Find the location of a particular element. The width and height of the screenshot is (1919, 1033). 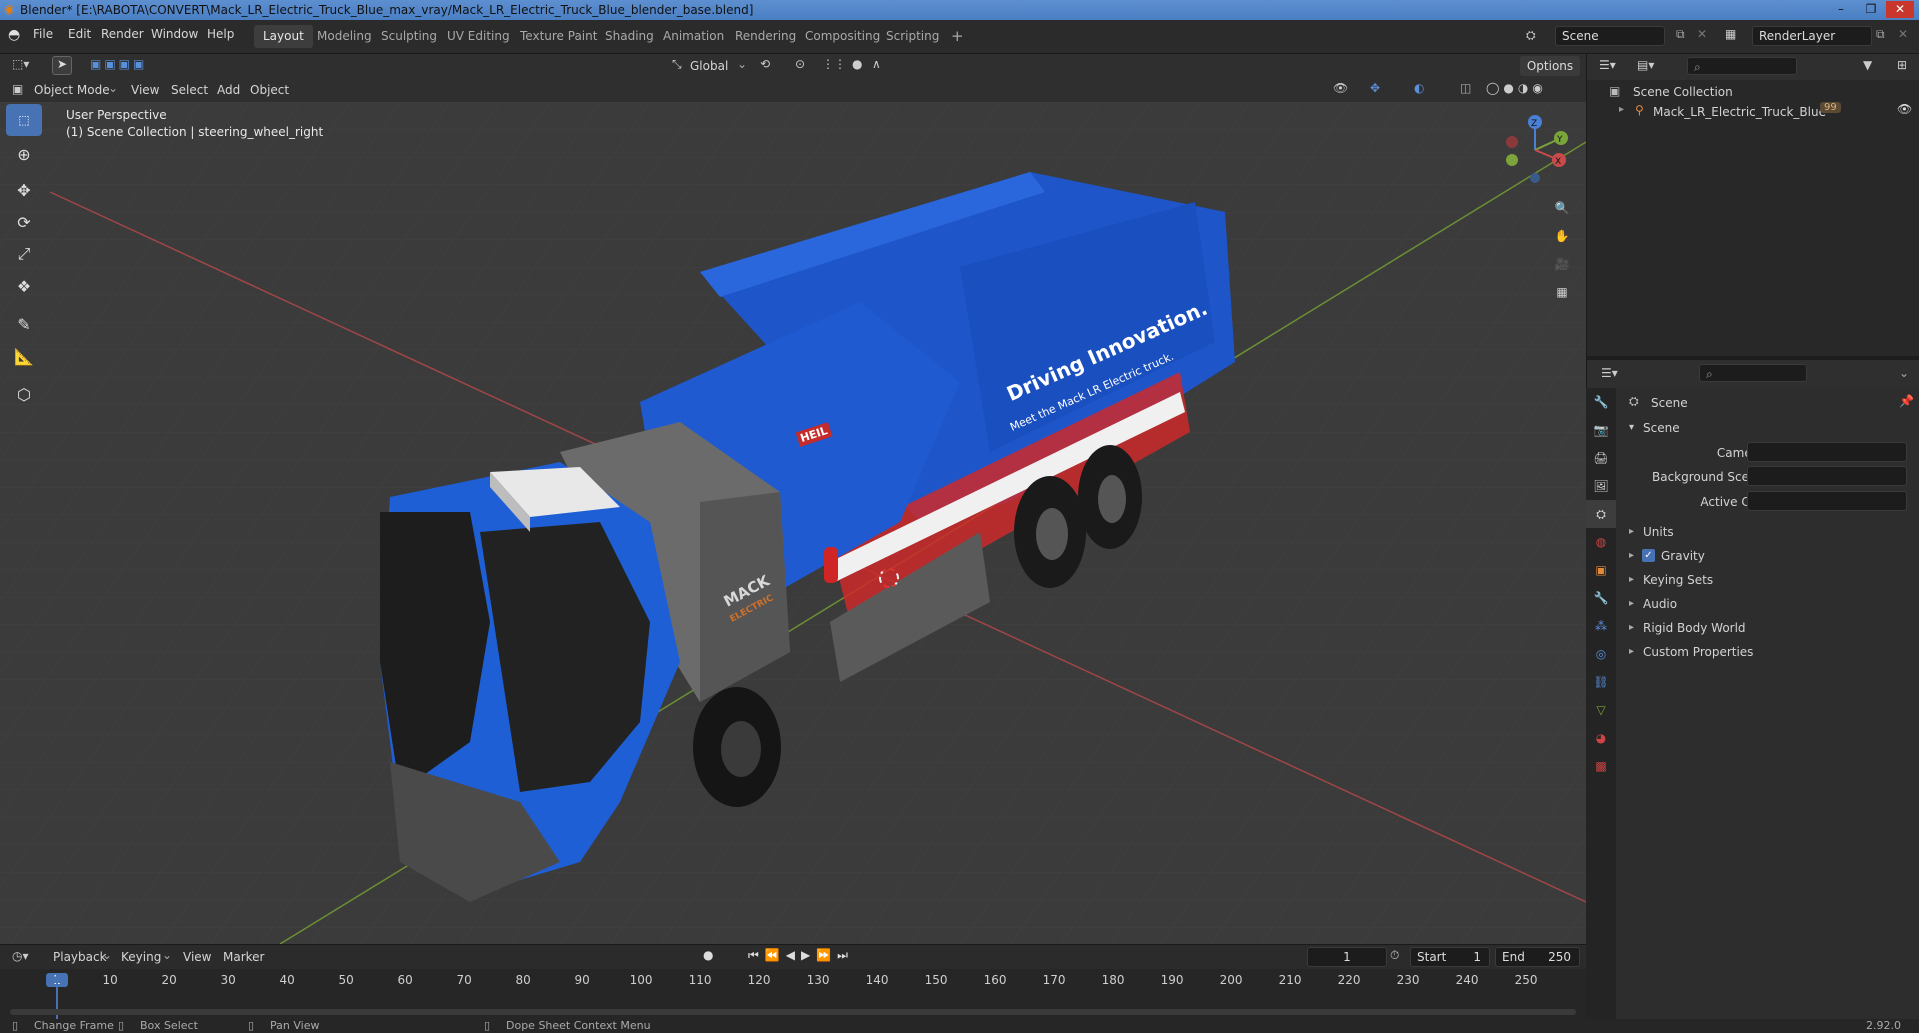

selection-mode-icons: ▣▣▣▣ is located at coordinates (118, 64).